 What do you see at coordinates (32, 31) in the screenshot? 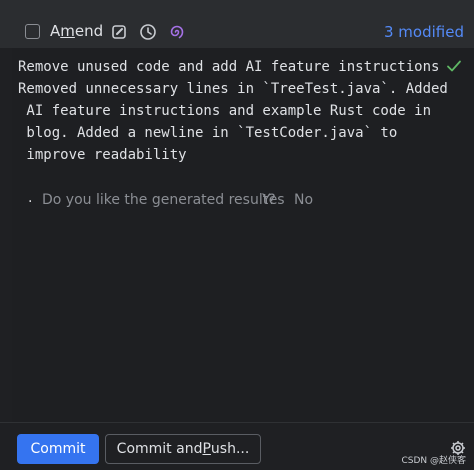
I see `amend-checkbox` at bounding box center [32, 31].